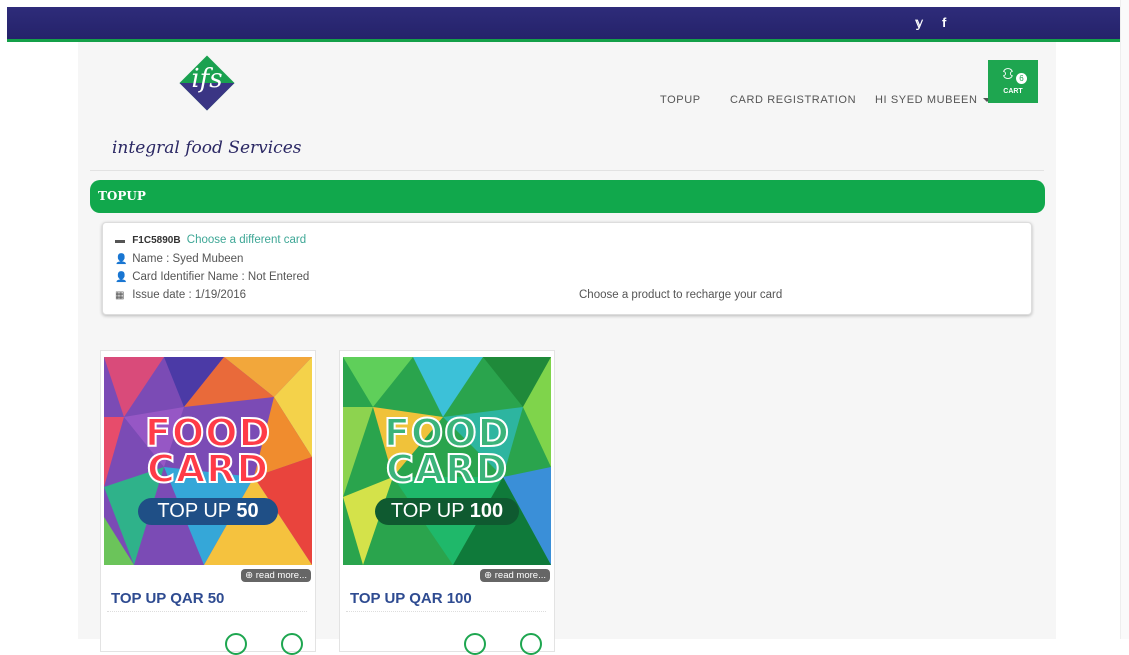  Describe the element at coordinates (919, 23) in the screenshot. I see `twitter-icon: 𝕪` at that location.